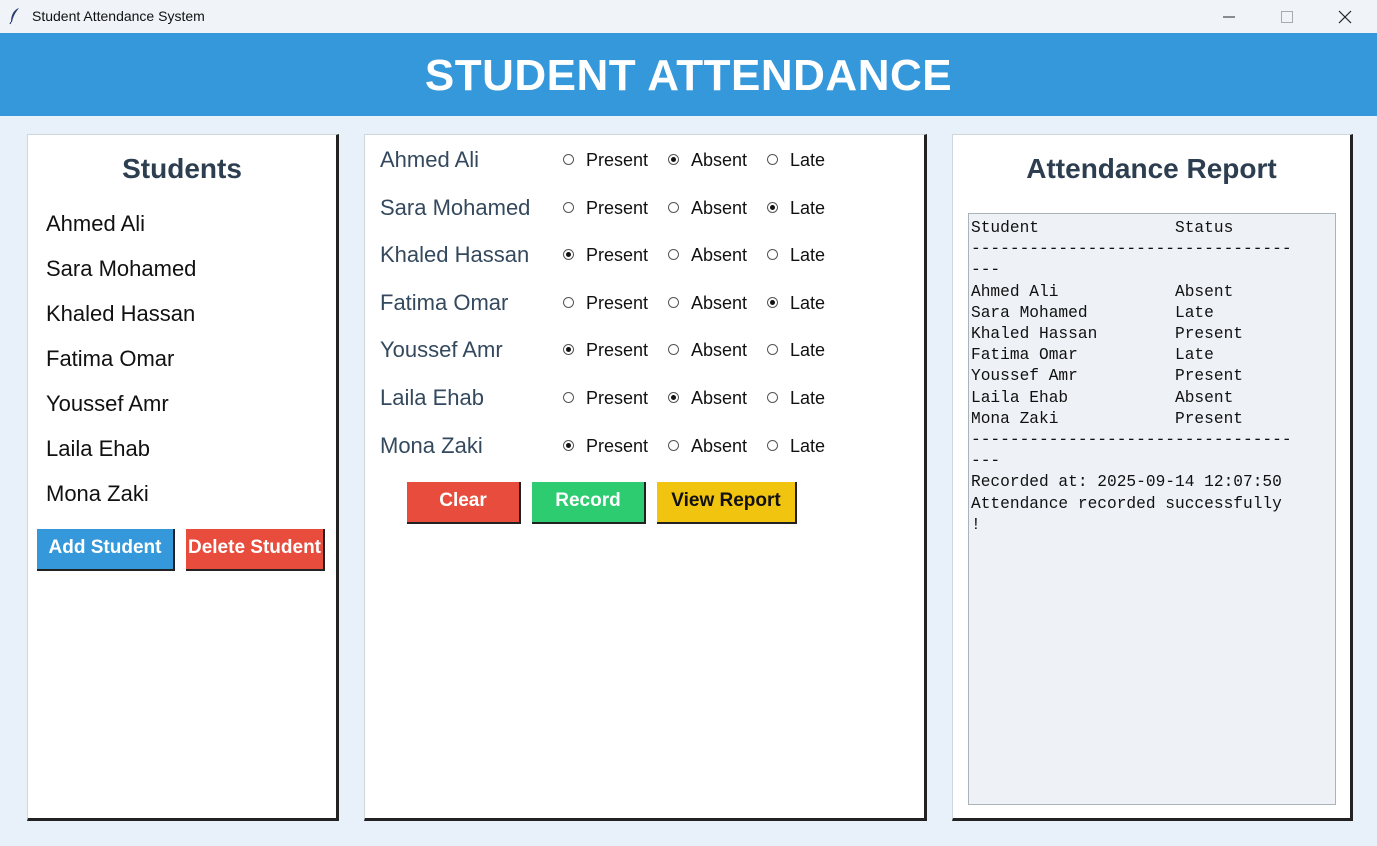  Describe the element at coordinates (1107, 418) in the screenshot. I see `report-line: Mona Zaki Present` at that location.